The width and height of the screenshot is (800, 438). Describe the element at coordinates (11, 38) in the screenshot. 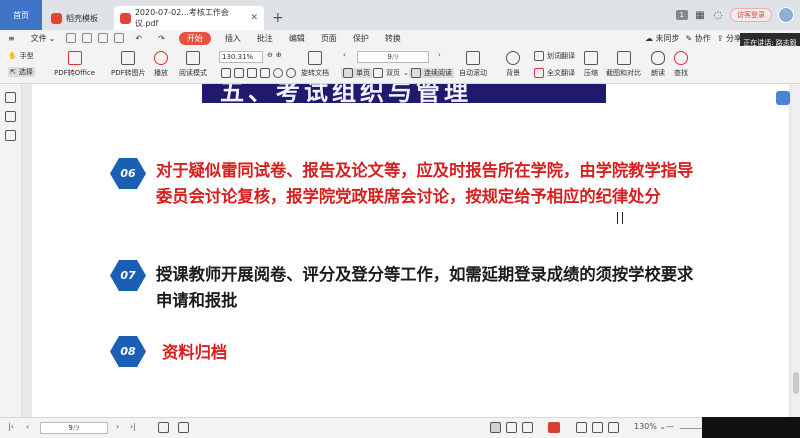

I see `menu-icon: ≡` at that location.